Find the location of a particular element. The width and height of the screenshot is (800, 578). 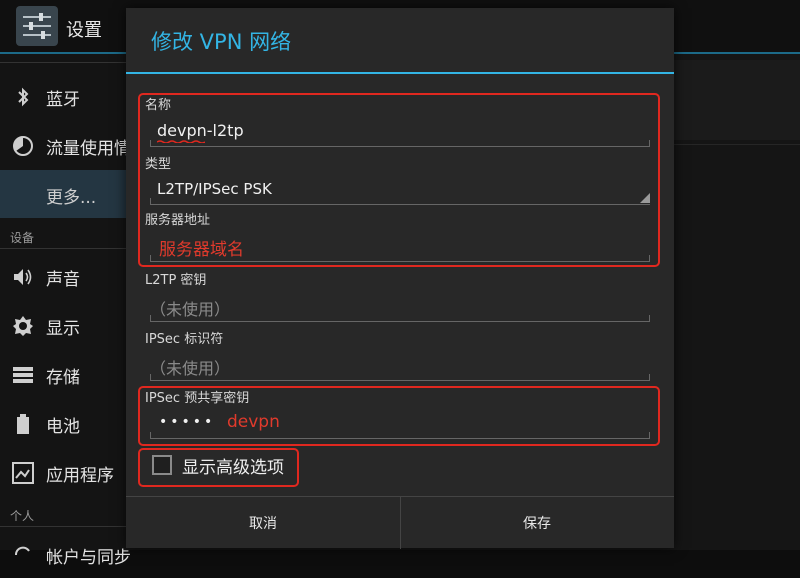

sidebar-item-label: 帐户与同步 is located at coordinates (88, 558).